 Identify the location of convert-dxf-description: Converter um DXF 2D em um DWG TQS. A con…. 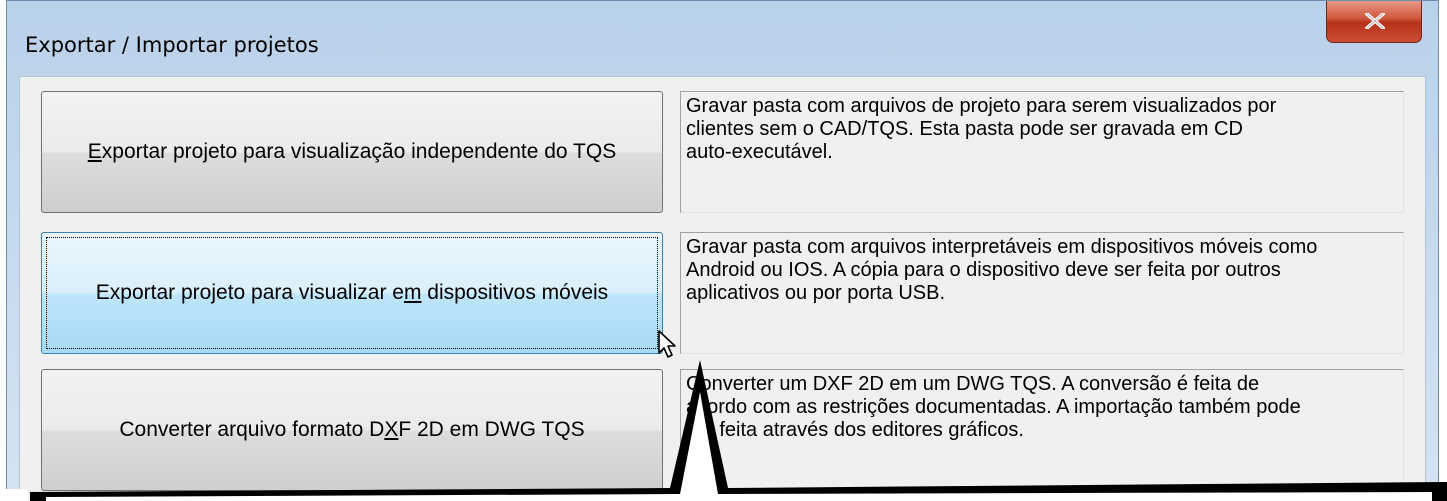
(1042, 430).